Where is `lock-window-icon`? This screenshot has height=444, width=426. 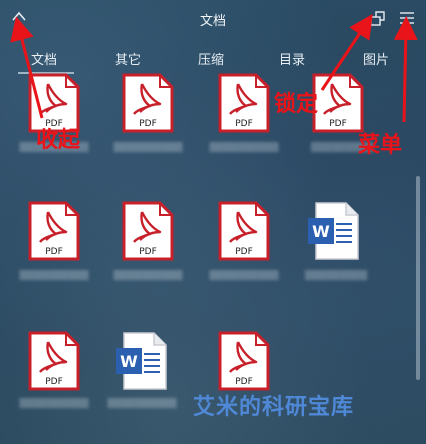 lock-window-icon is located at coordinates (377, 18).